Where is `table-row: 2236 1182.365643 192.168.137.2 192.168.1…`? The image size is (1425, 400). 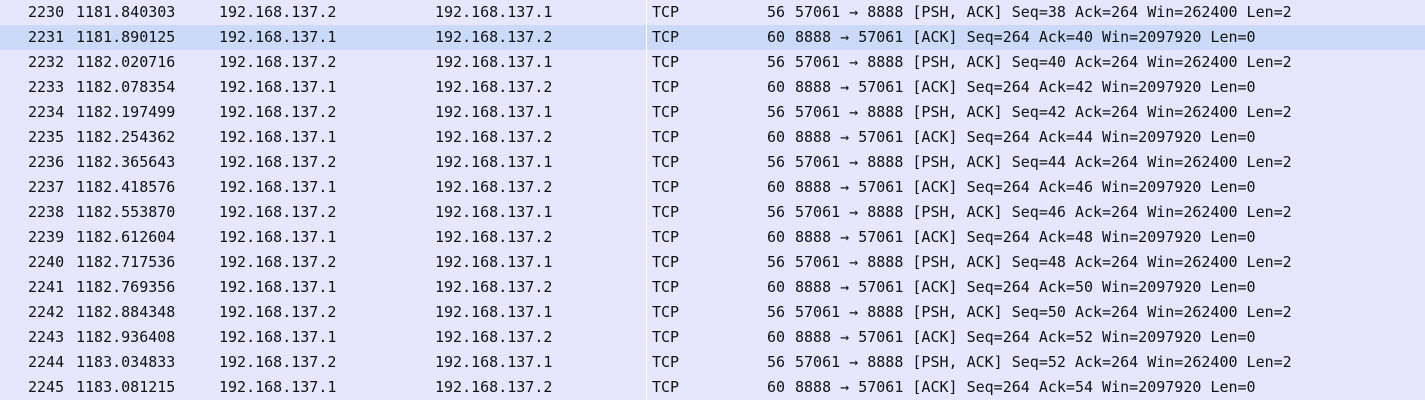 table-row: 2236 1182.365643 192.168.137.2 192.168.1… is located at coordinates (712, 162).